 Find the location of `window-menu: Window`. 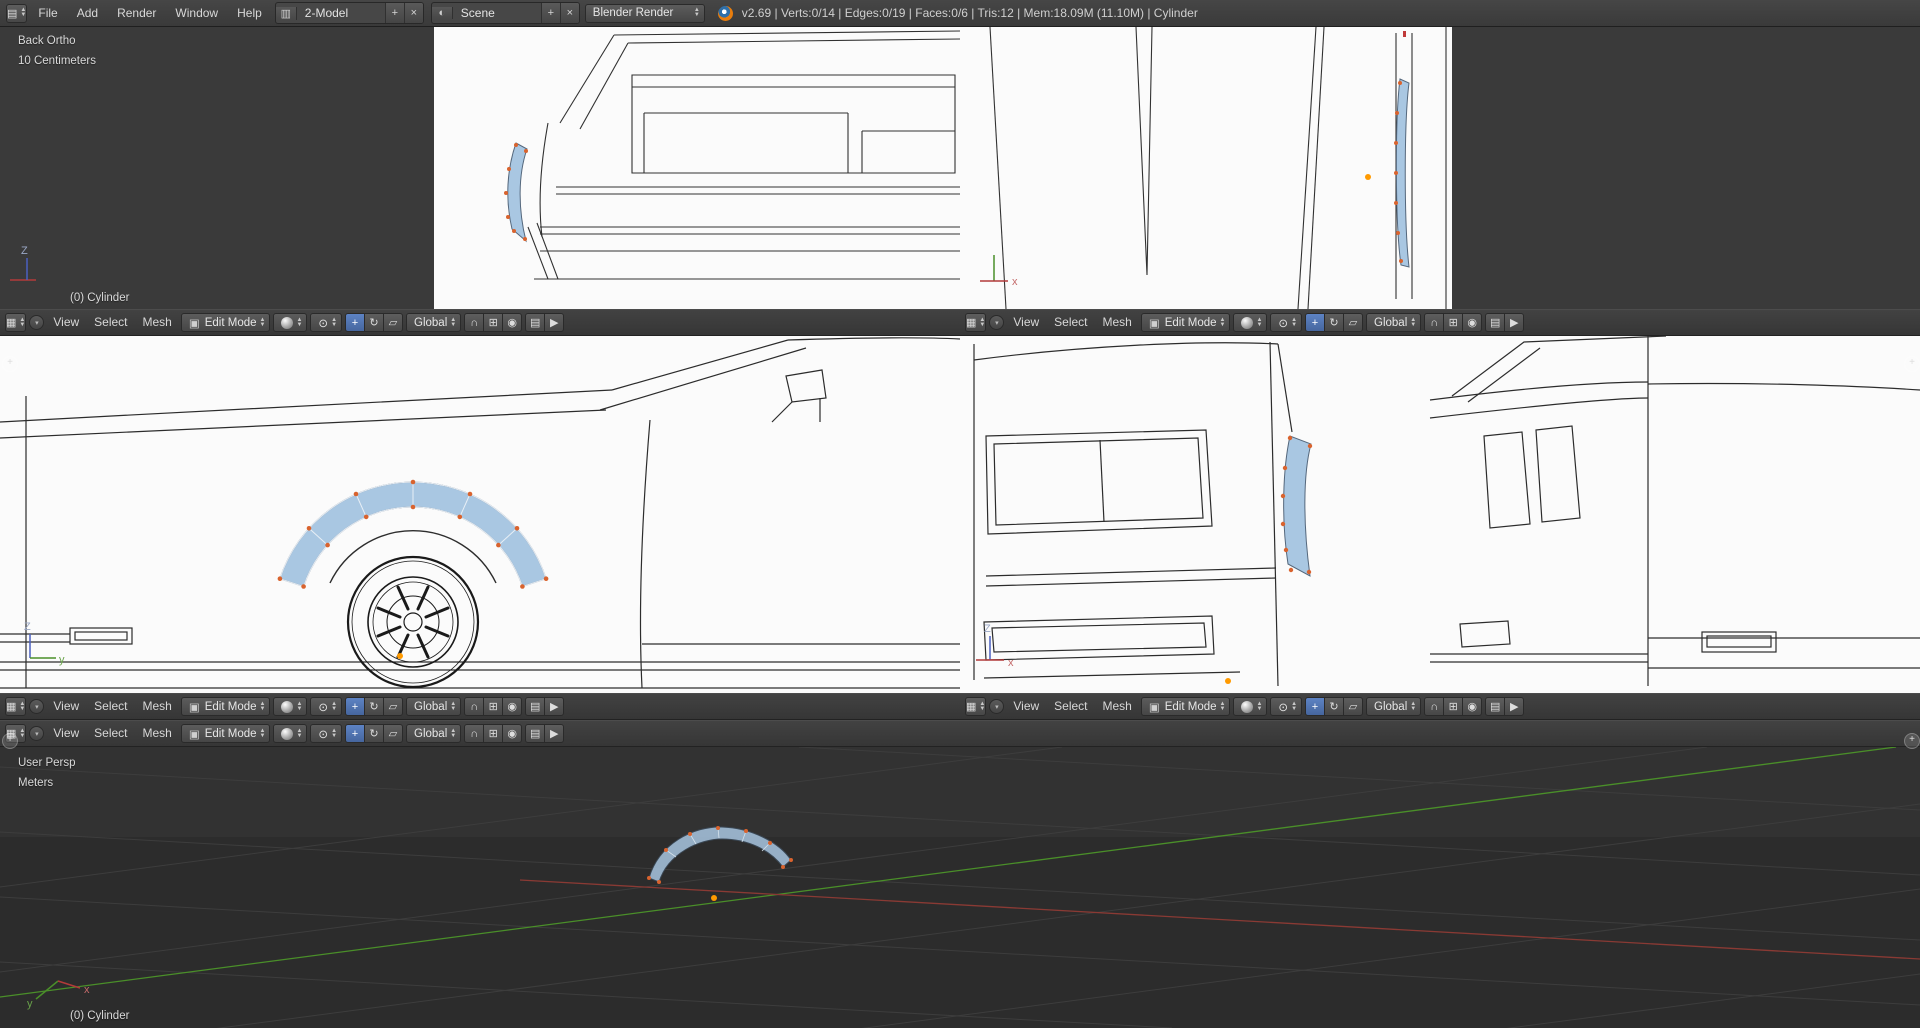

window-menu: Window is located at coordinates (196, 13).